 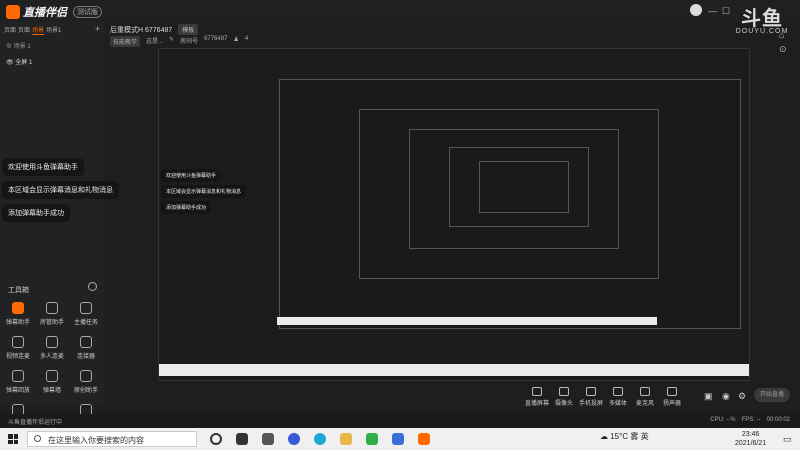 I want to click on tool-connector: 连接器, so click(x=86, y=348).